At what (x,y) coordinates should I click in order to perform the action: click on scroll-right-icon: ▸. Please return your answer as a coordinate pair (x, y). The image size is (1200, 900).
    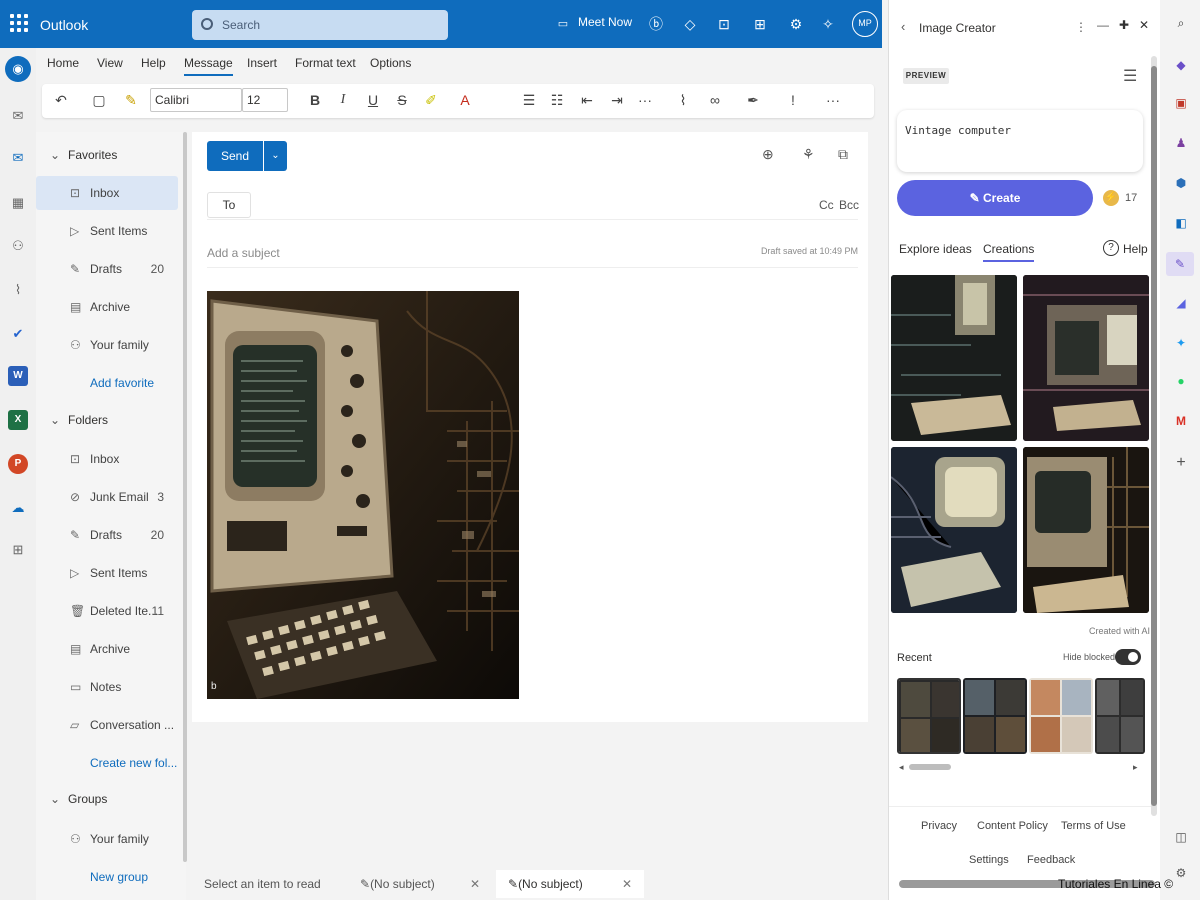
    Looking at the image, I should click on (1135, 767).